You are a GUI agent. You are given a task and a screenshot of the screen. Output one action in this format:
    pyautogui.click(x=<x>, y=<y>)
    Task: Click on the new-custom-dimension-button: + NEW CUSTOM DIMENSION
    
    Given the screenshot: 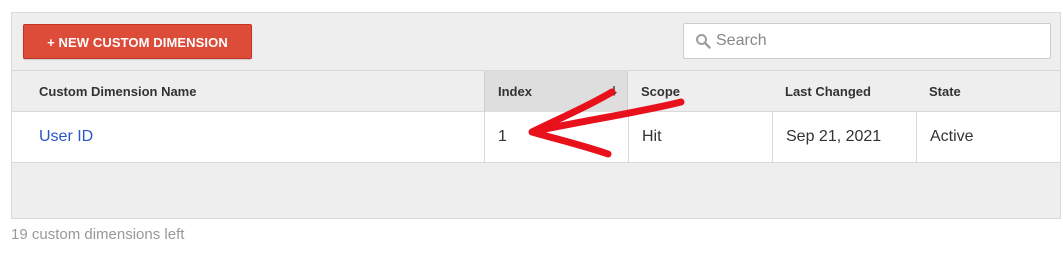 What is the action you would take?
    pyautogui.click(x=137, y=41)
    